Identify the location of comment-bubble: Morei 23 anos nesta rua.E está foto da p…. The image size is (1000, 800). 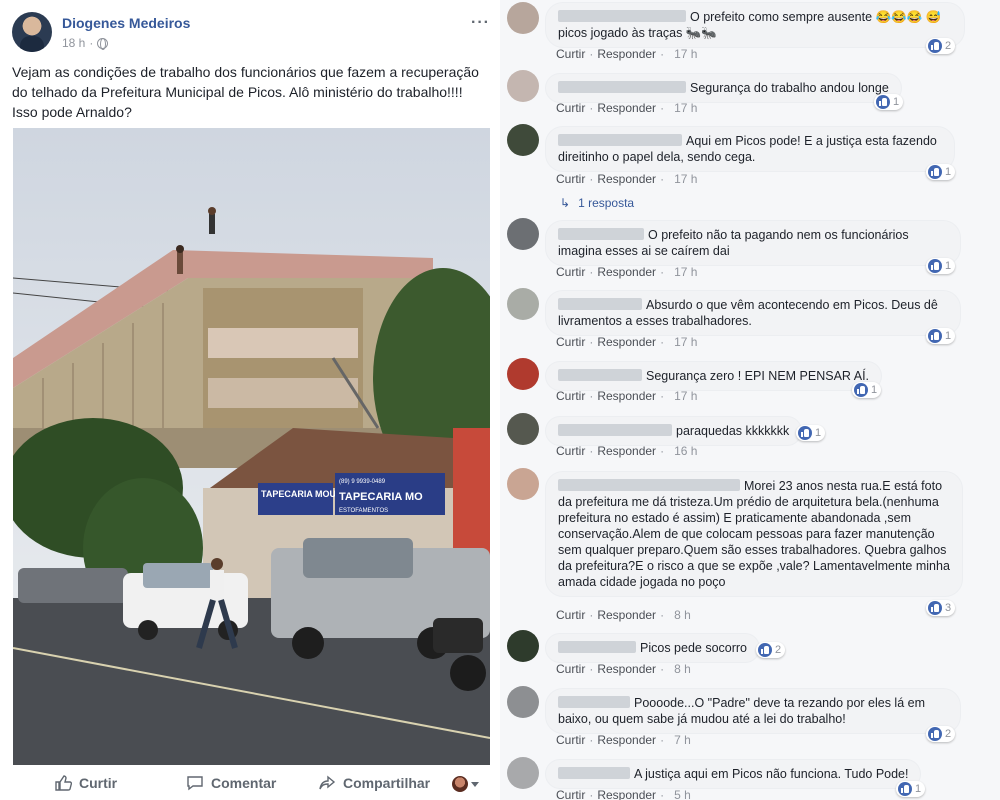
(754, 534).